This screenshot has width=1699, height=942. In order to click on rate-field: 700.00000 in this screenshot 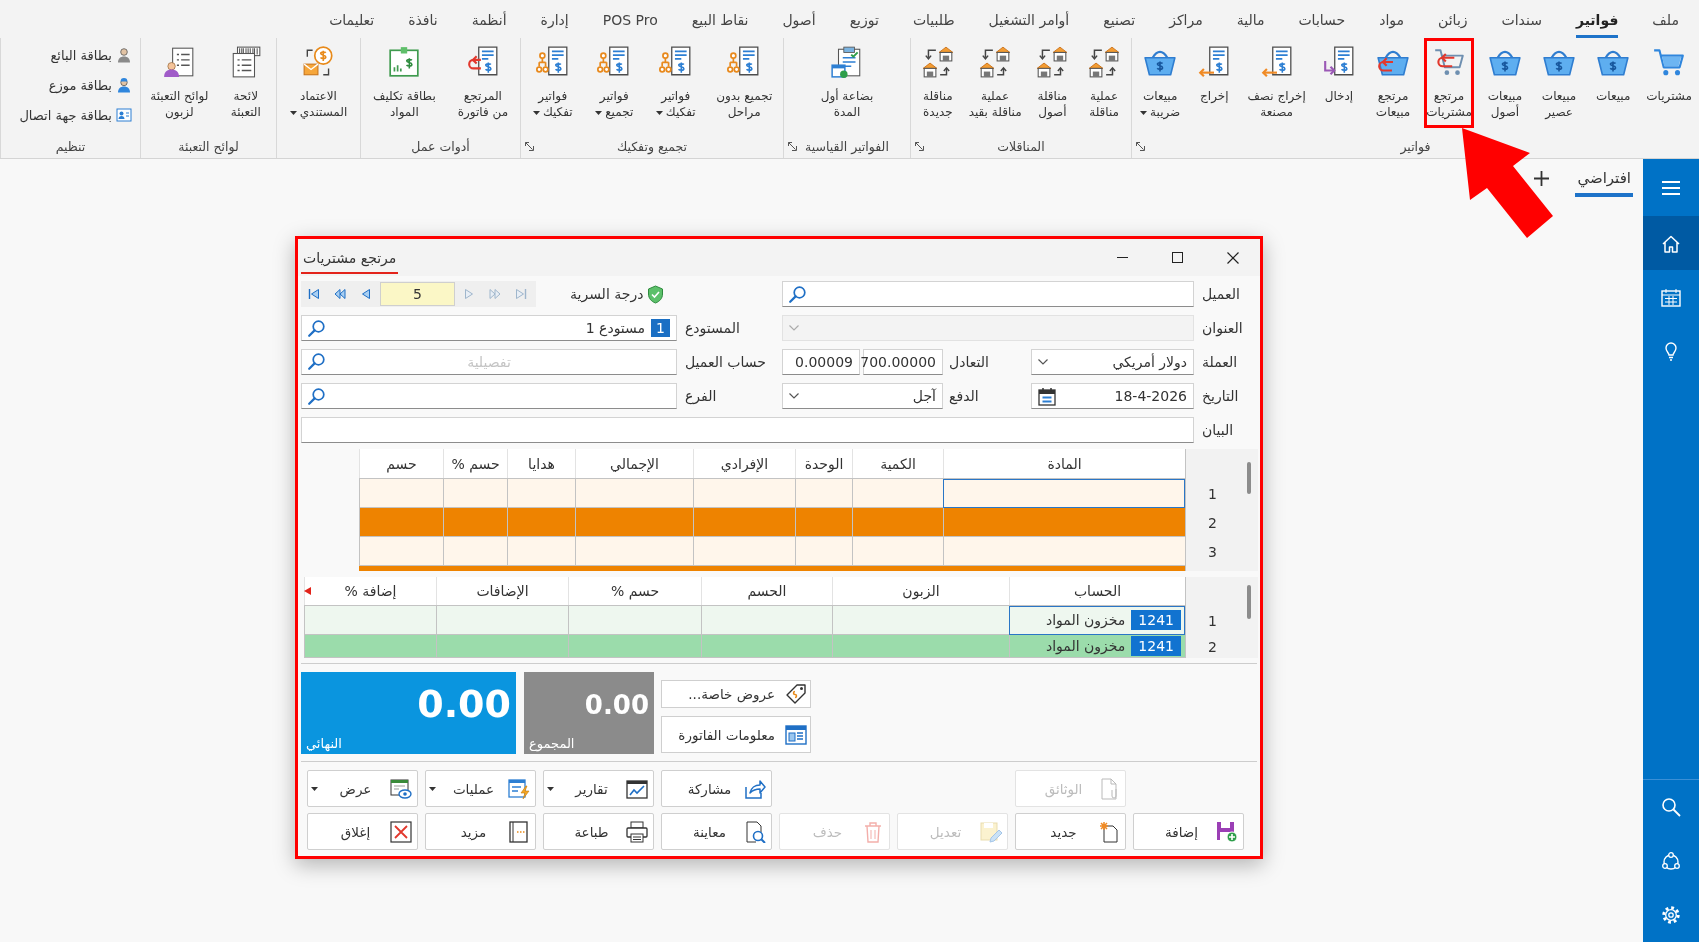, I will do `click(903, 362)`.